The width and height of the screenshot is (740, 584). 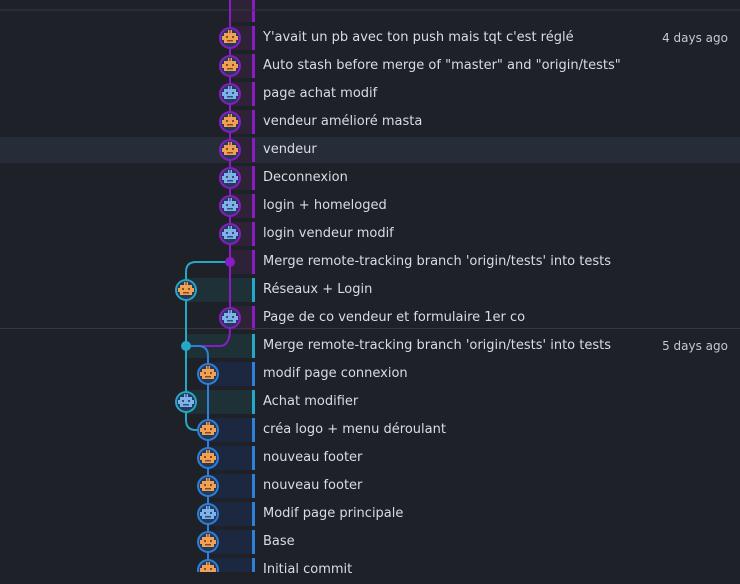 I want to click on commit-row: Initial commit, so click(x=370, y=570).